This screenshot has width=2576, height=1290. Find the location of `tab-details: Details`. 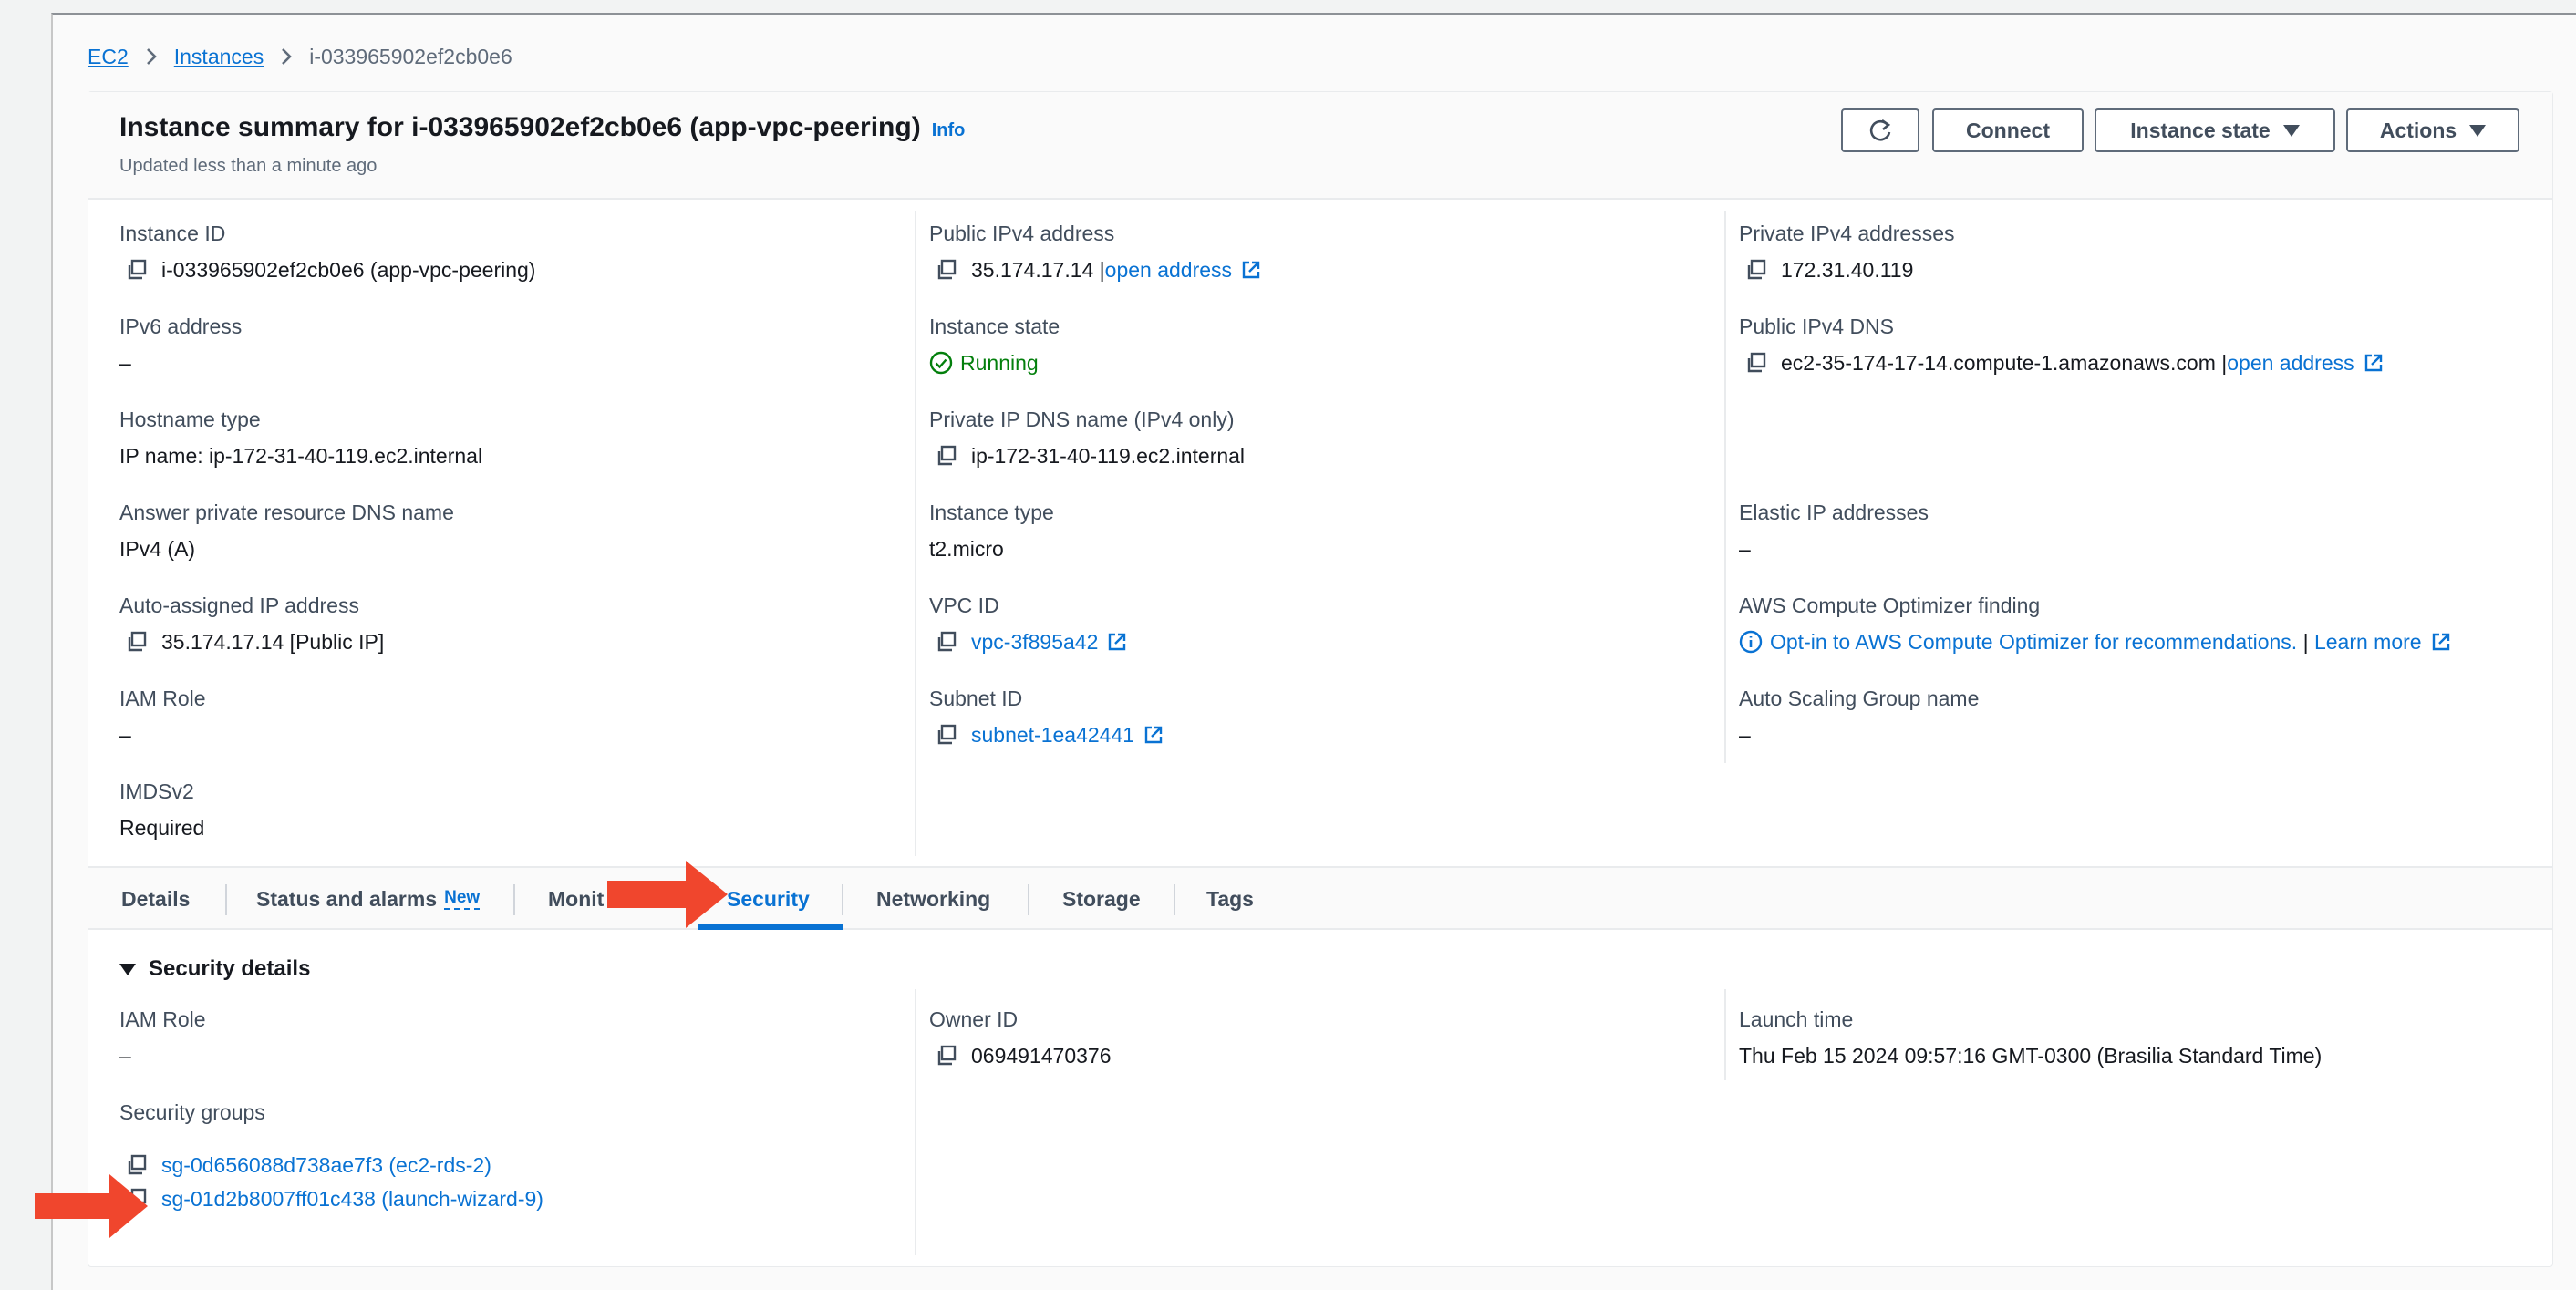

tab-details: Details is located at coordinates (155, 899).